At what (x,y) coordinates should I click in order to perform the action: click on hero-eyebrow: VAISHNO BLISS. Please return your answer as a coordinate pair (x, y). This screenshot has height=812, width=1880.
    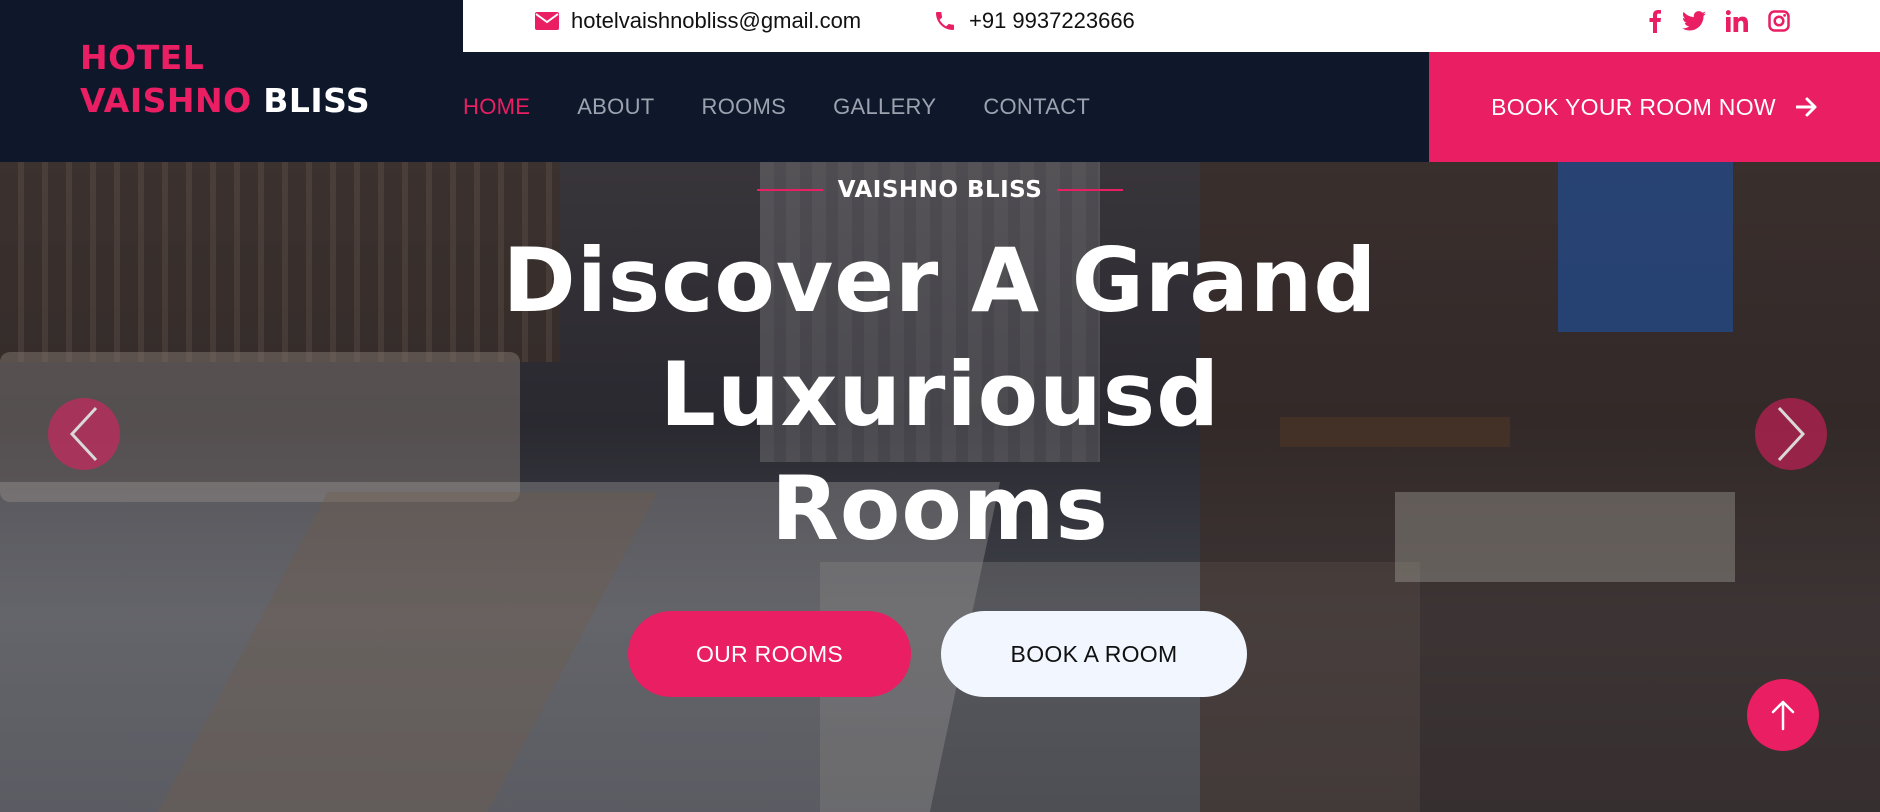
    Looking at the image, I should click on (940, 190).